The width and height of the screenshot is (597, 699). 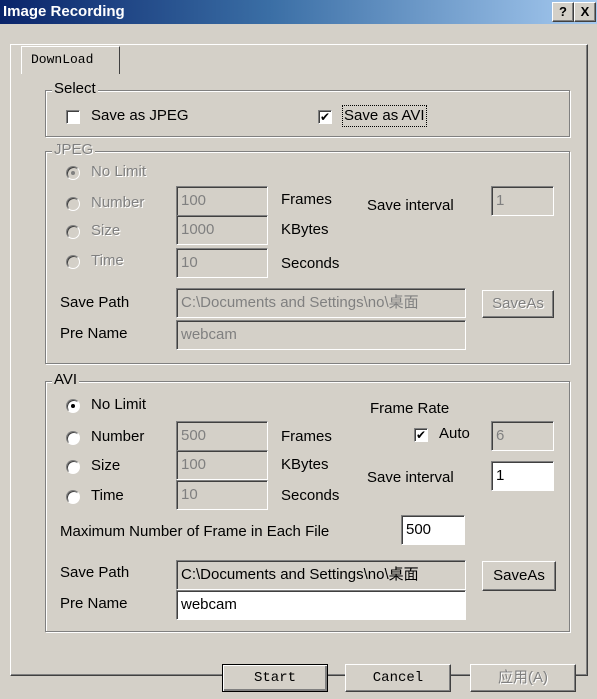 I want to click on tab-download: DownLoad, so click(x=70, y=60).